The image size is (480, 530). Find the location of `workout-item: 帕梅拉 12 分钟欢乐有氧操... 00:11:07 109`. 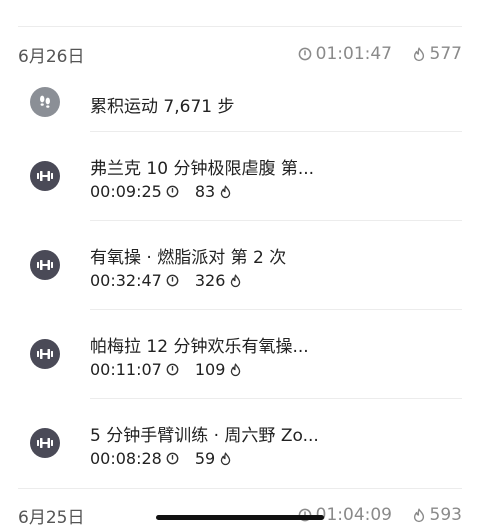

workout-item: 帕梅拉 12 分钟欢乐有氧操... 00:11:07 109 is located at coordinates (240, 354).